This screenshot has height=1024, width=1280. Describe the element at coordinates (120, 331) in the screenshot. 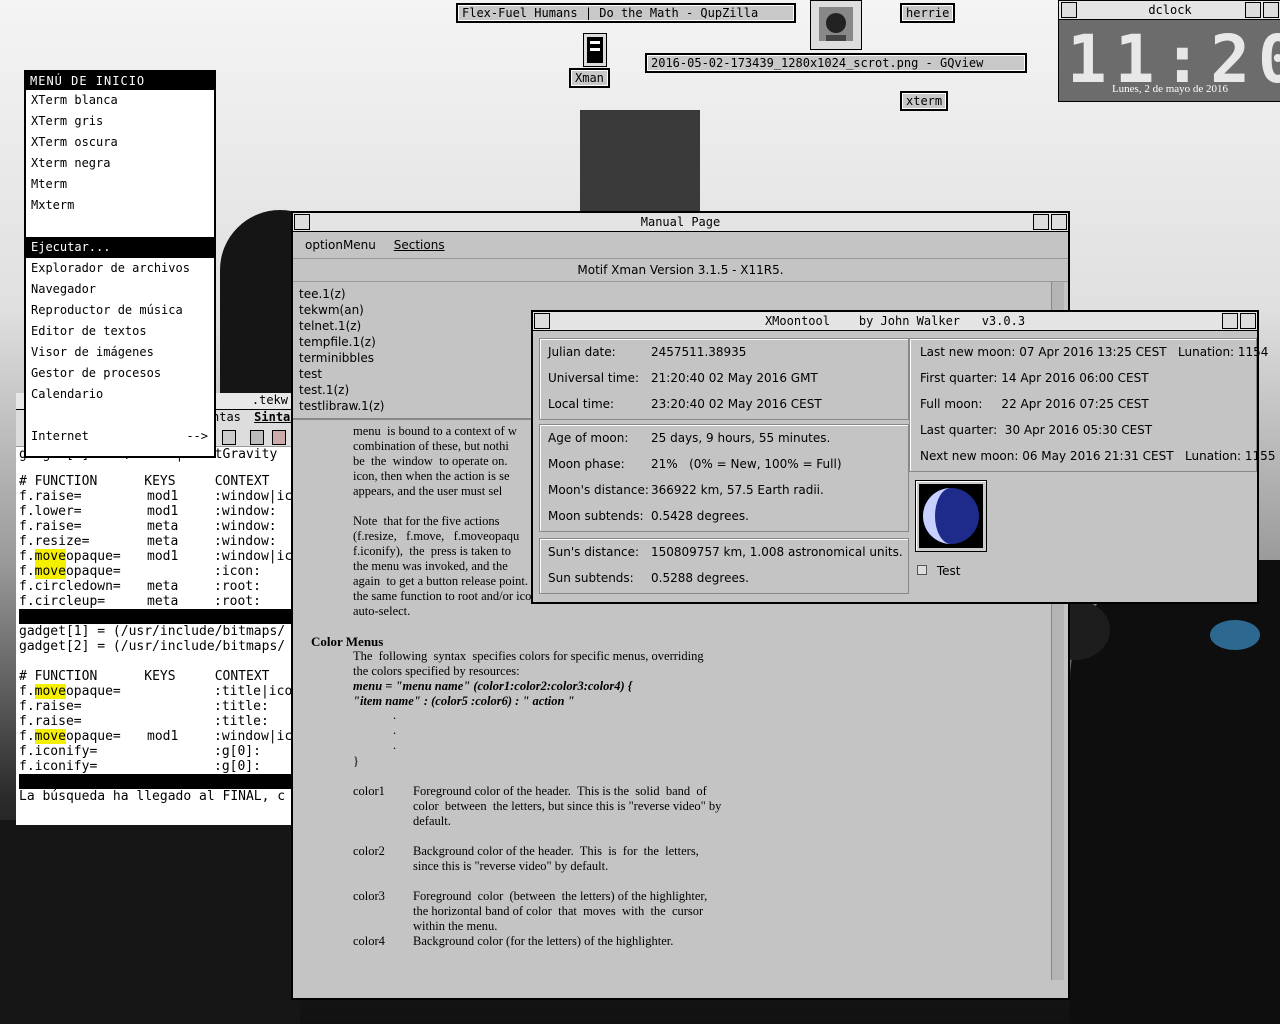

I see `menu-item-editor: Editor de textos` at that location.